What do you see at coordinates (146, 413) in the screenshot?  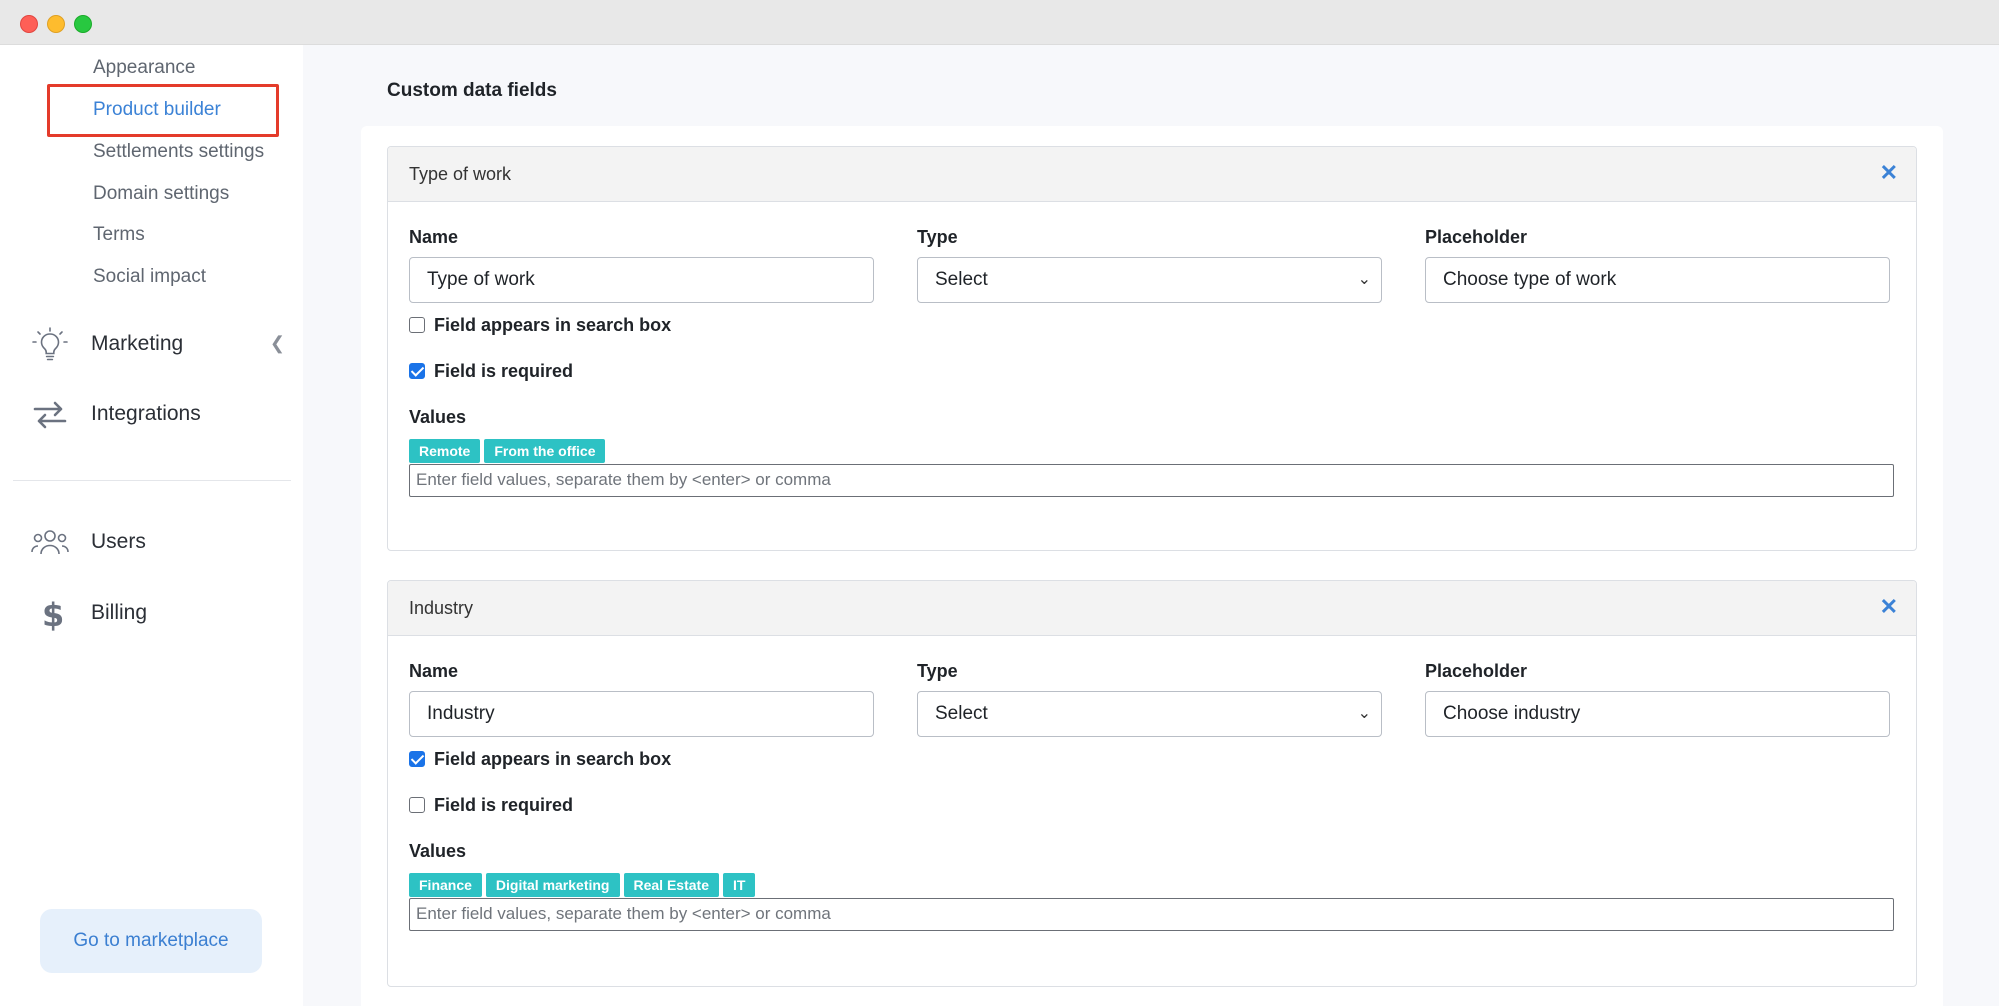 I see `sidebar-item-label: Integrations` at bounding box center [146, 413].